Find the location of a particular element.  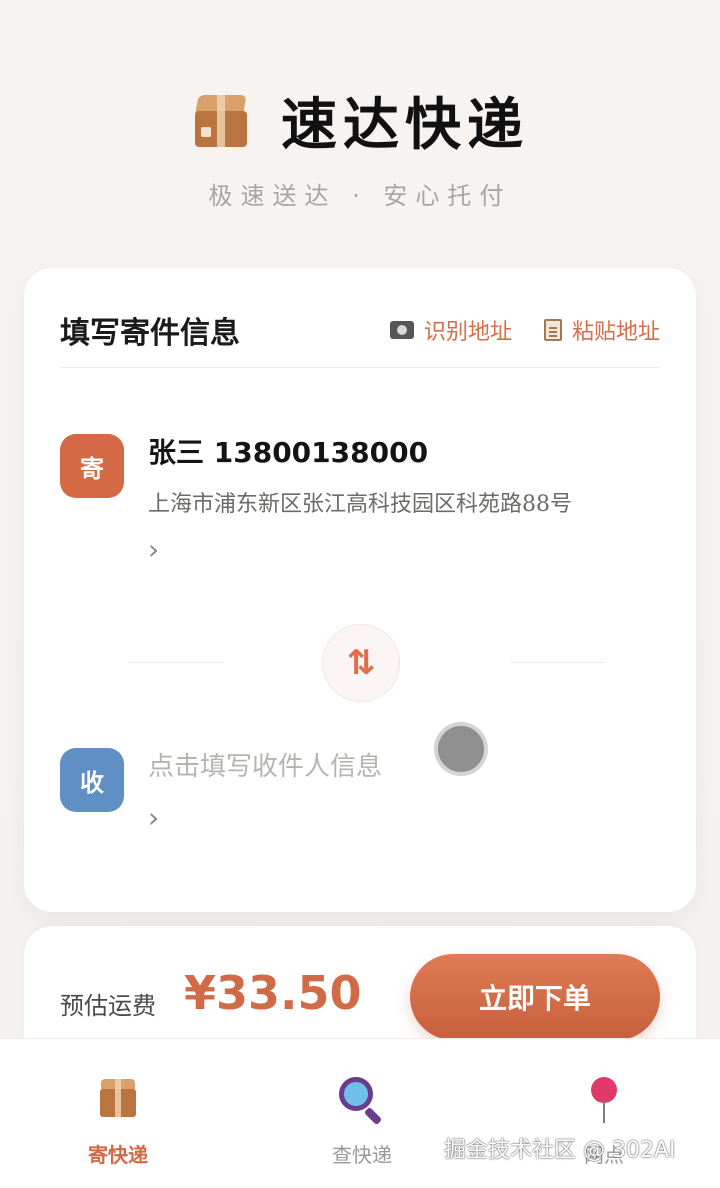

nav-track-label: 查快递 is located at coordinates (362, 1155).